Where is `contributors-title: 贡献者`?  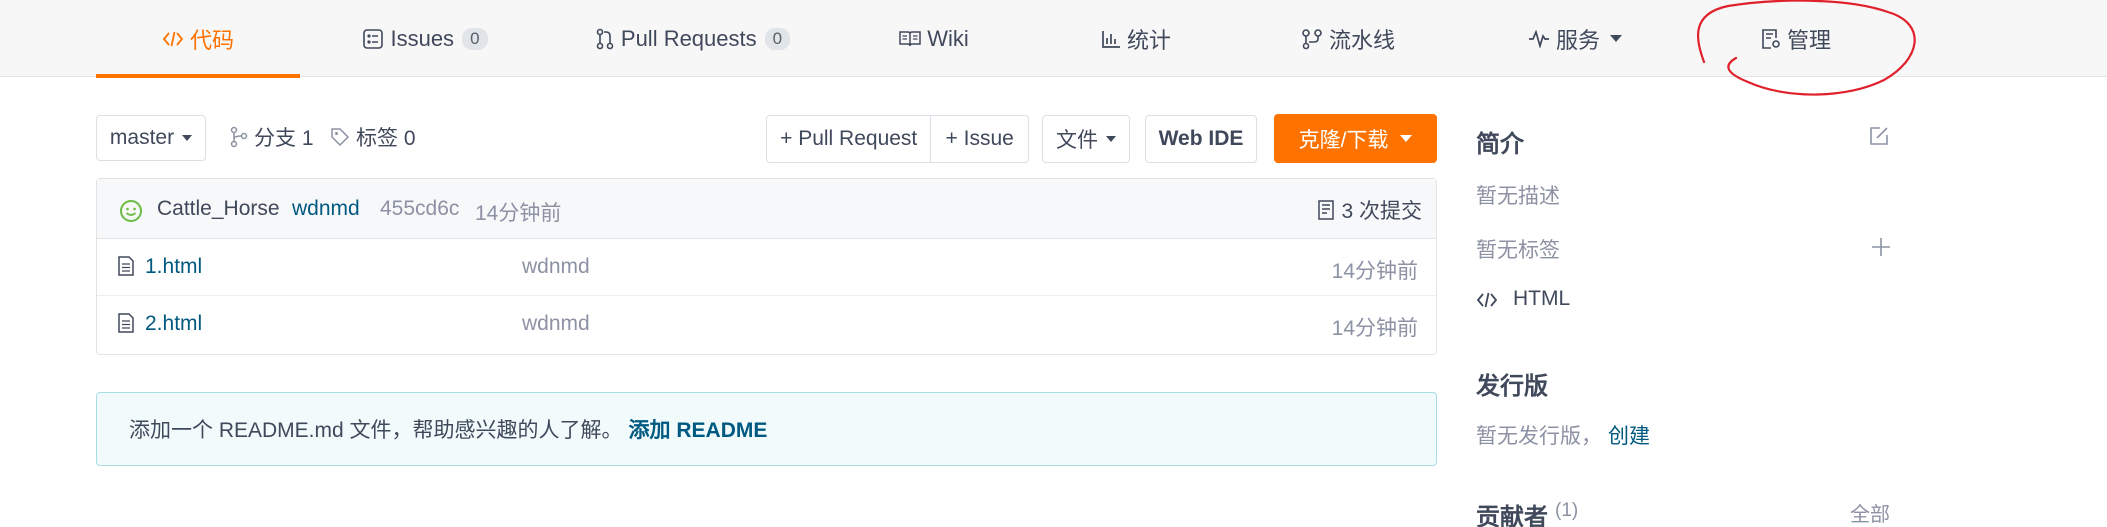
contributors-title: 贡献者 is located at coordinates (1512, 515).